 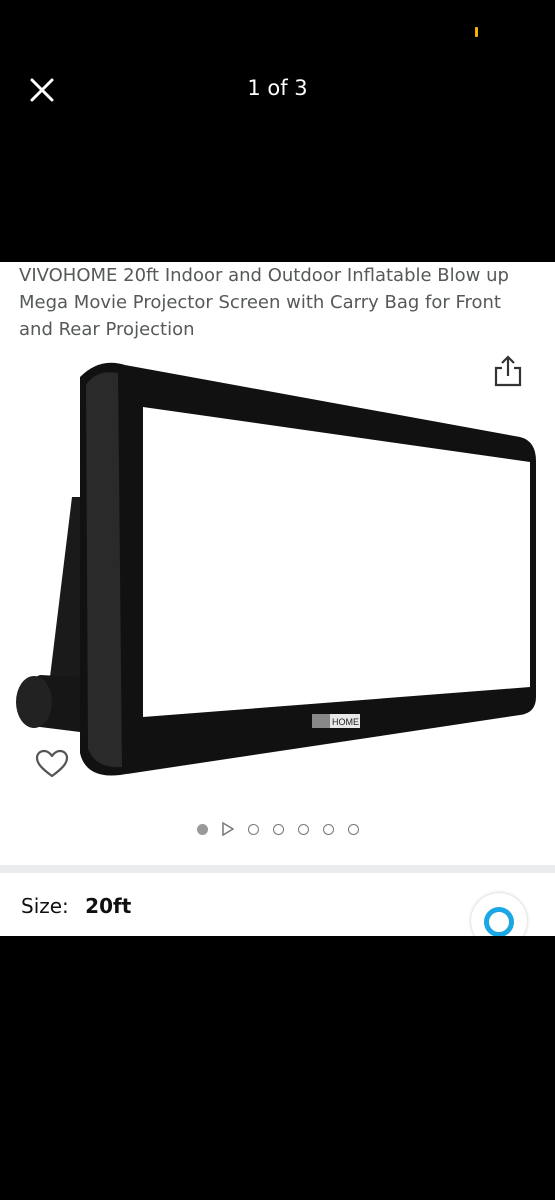 I want to click on image-counter: 1 of 3, so click(x=277, y=88).